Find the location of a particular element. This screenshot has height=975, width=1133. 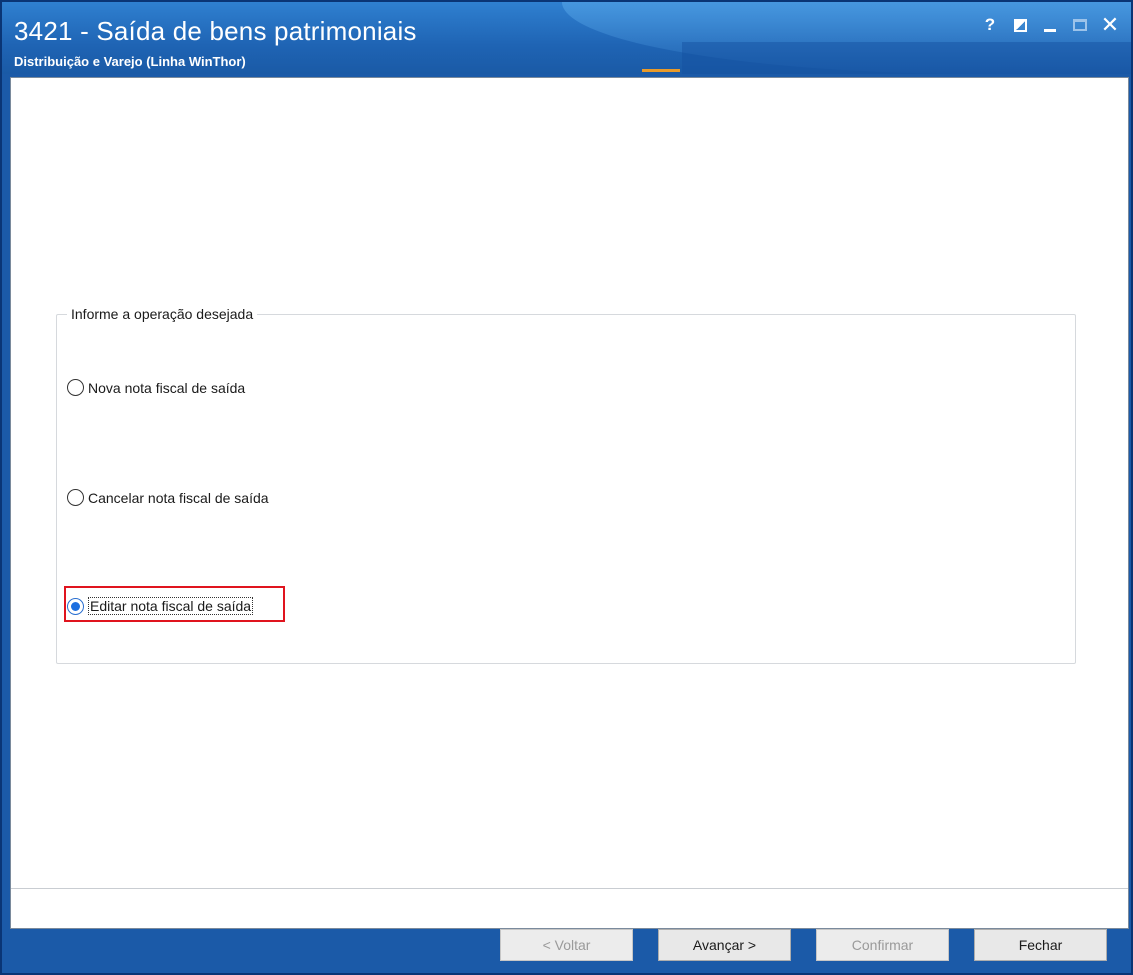

confirm-button: Confirmar is located at coordinates (882, 945).